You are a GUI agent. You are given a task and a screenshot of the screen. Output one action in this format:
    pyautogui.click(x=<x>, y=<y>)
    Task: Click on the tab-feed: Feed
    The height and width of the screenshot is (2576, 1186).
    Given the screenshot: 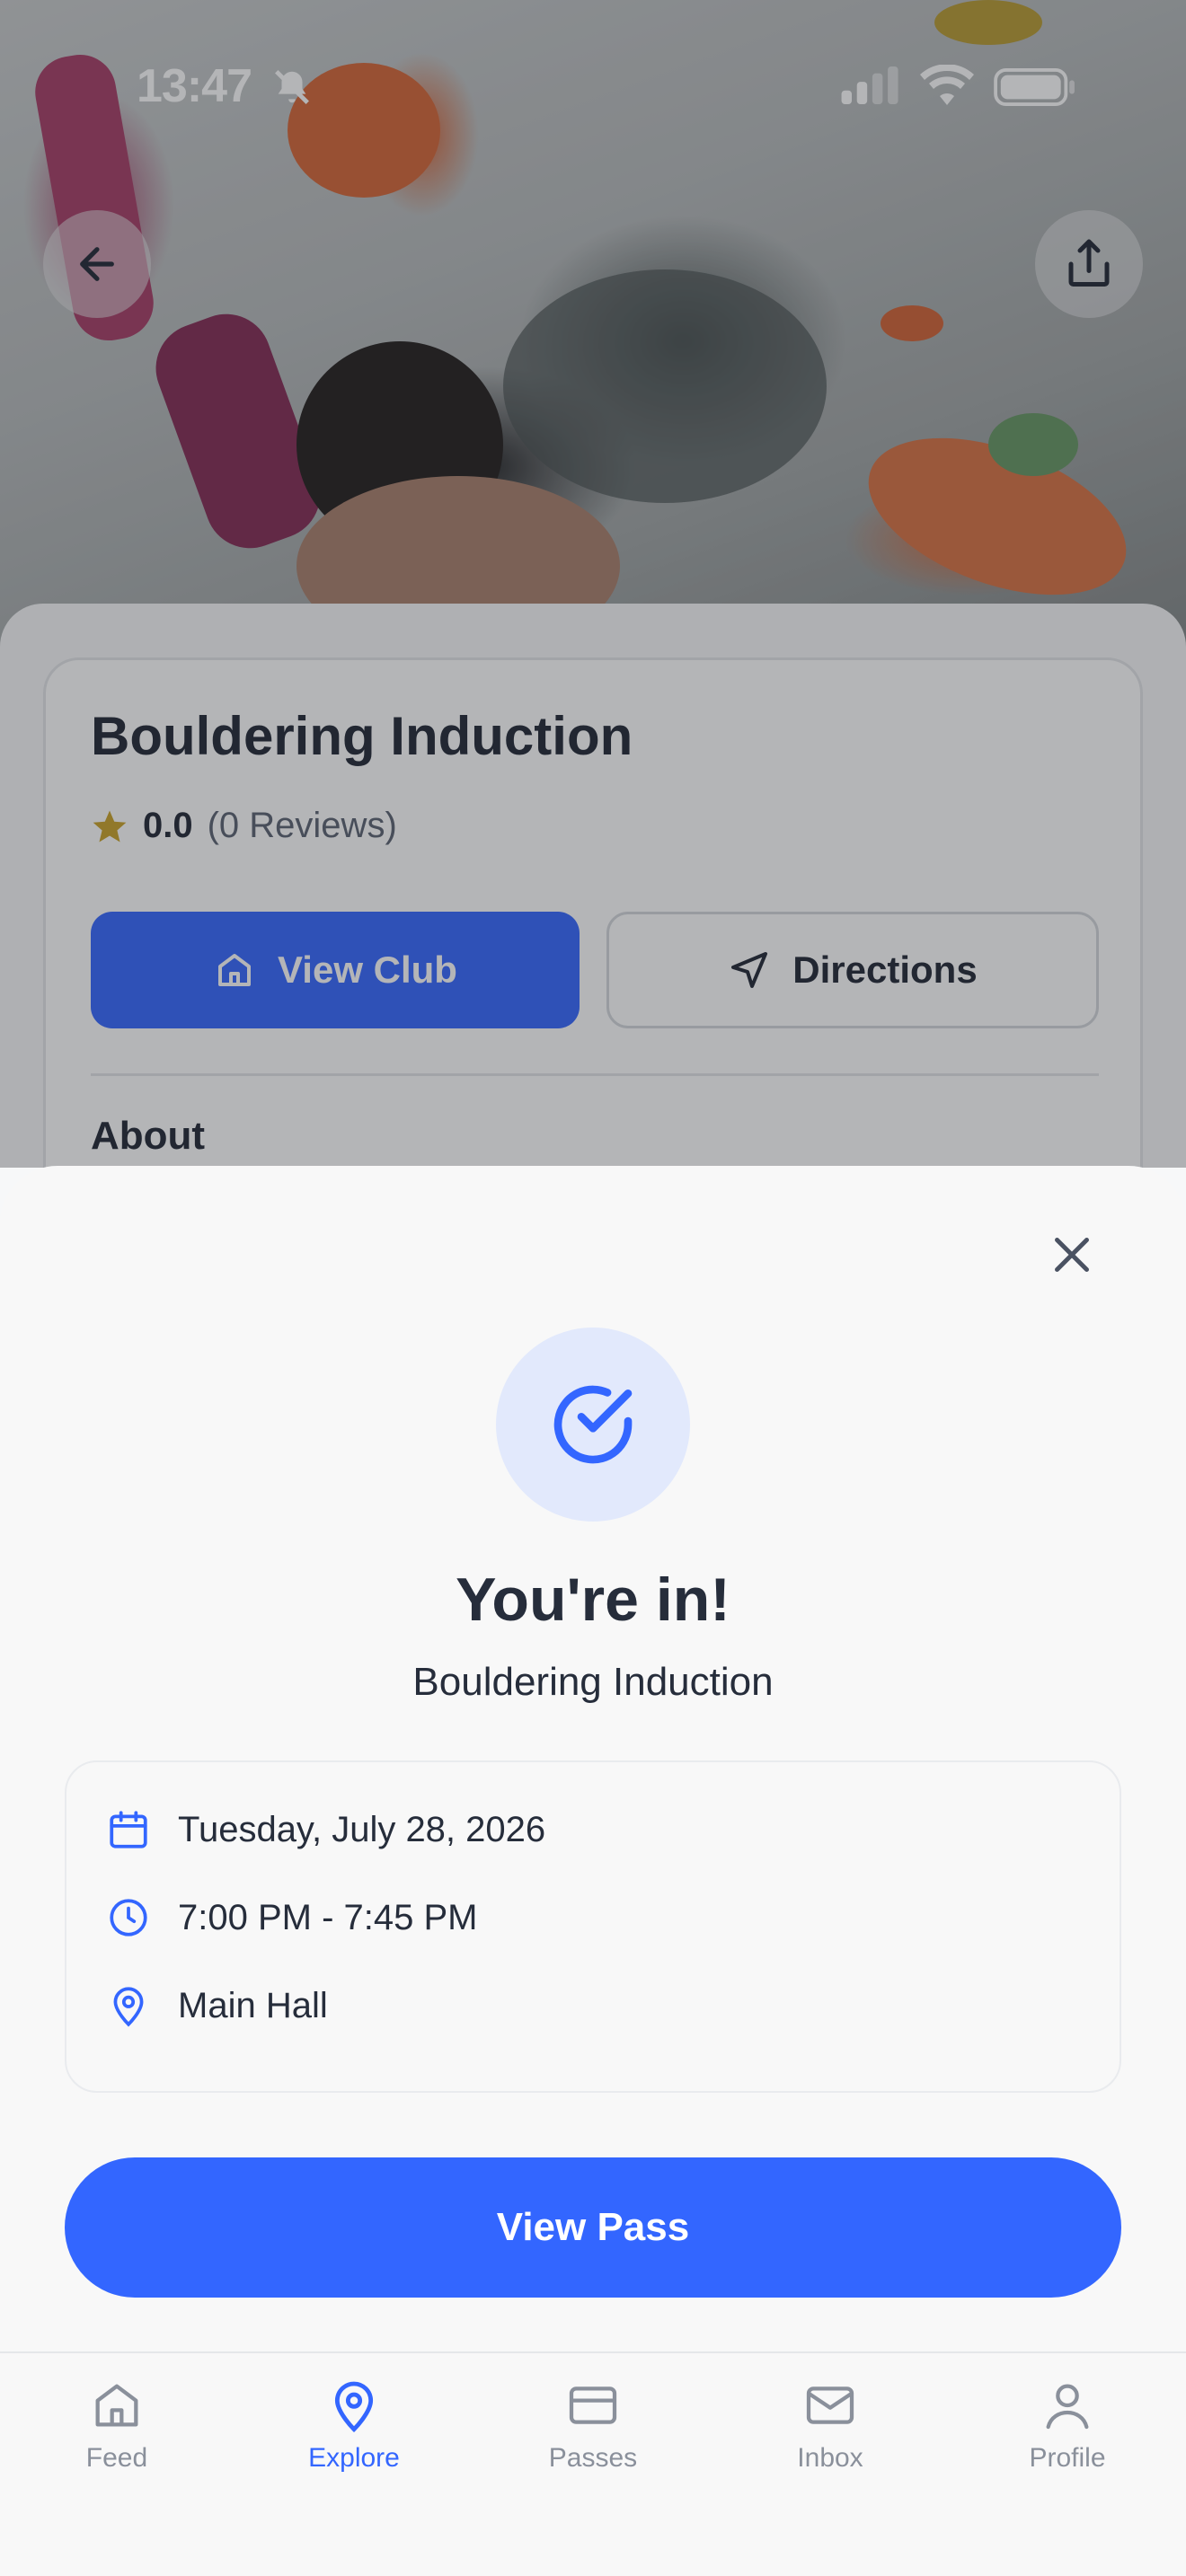 What is the action you would take?
    pyautogui.click(x=117, y=2425)
    